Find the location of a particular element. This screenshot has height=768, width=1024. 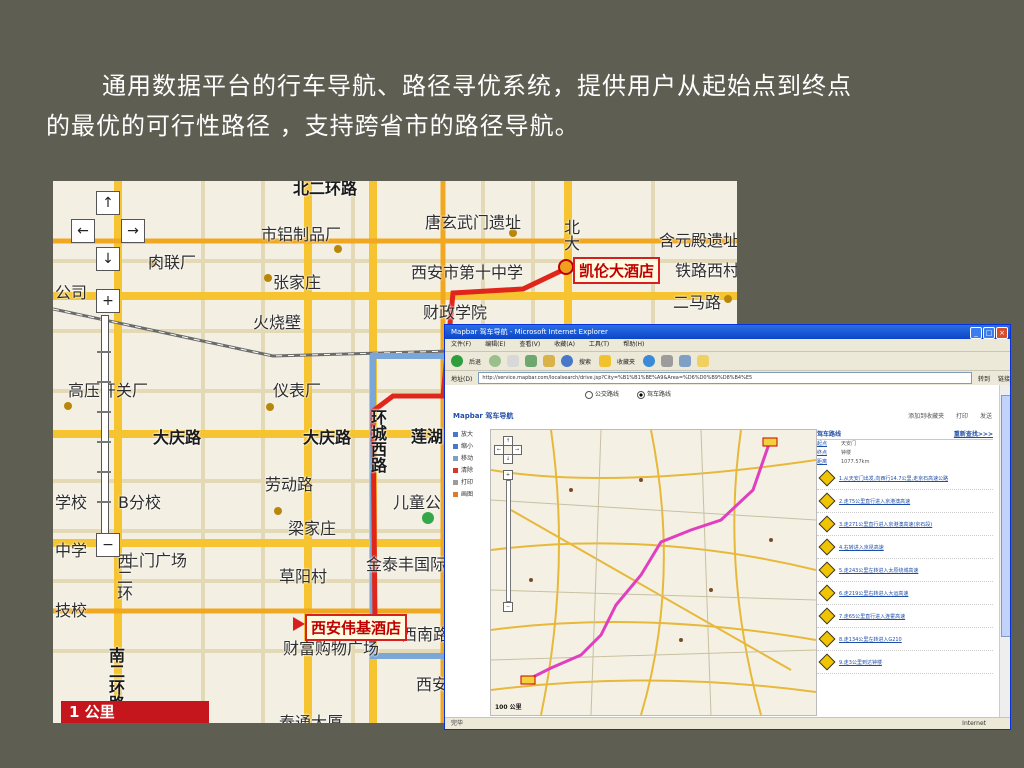

print-link: 打印 is located at coordinates (962, 416).